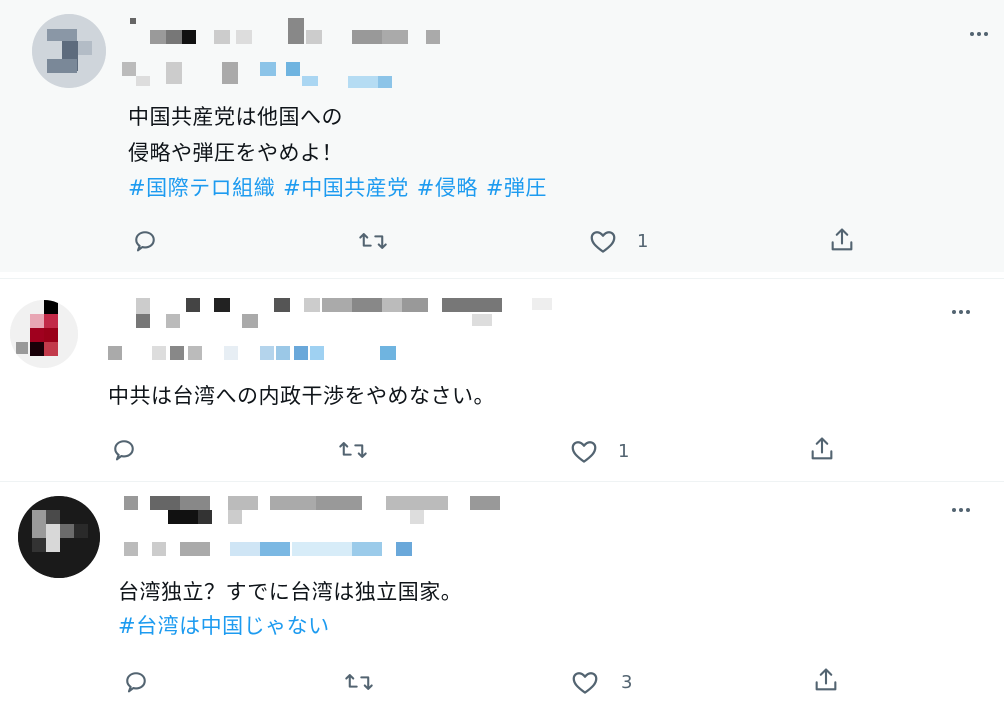 The image size is (1004, 721). Describe the element at coordinates (447, 188) in the screenshot. I see `hashtag-link: #侵略` at that location.